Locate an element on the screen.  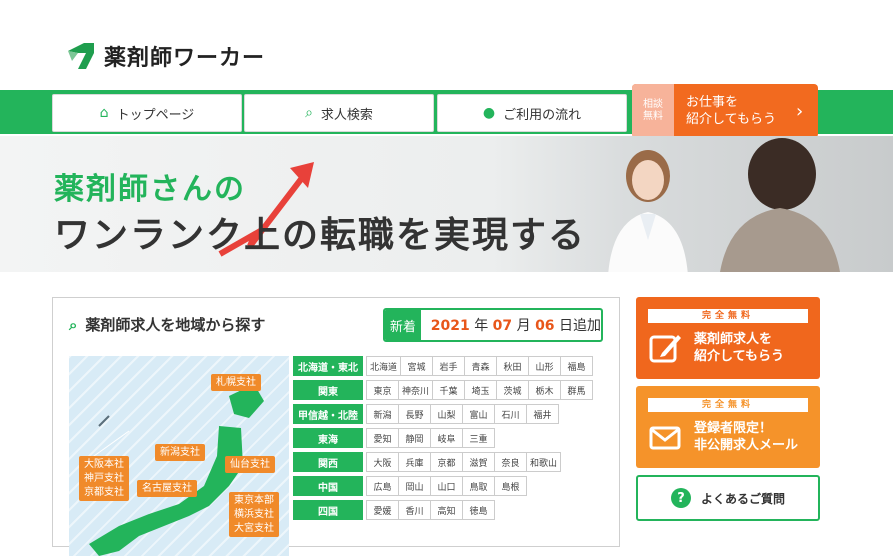
nav-label: トップページ is located at coordinates (155, 115).